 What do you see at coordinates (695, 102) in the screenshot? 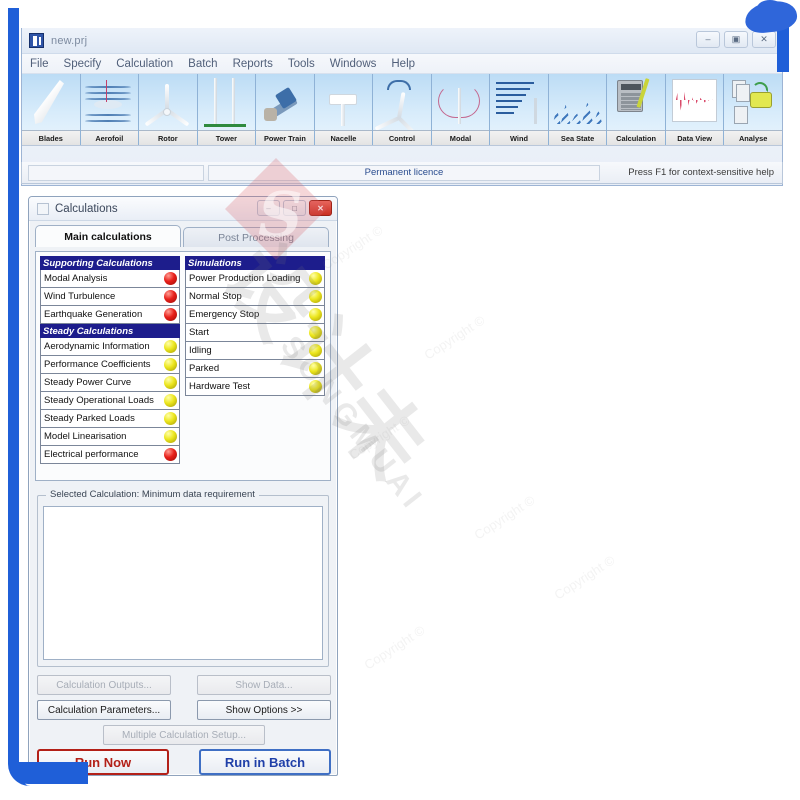
I see `data-view-icon` at bounding box center [695, 102].